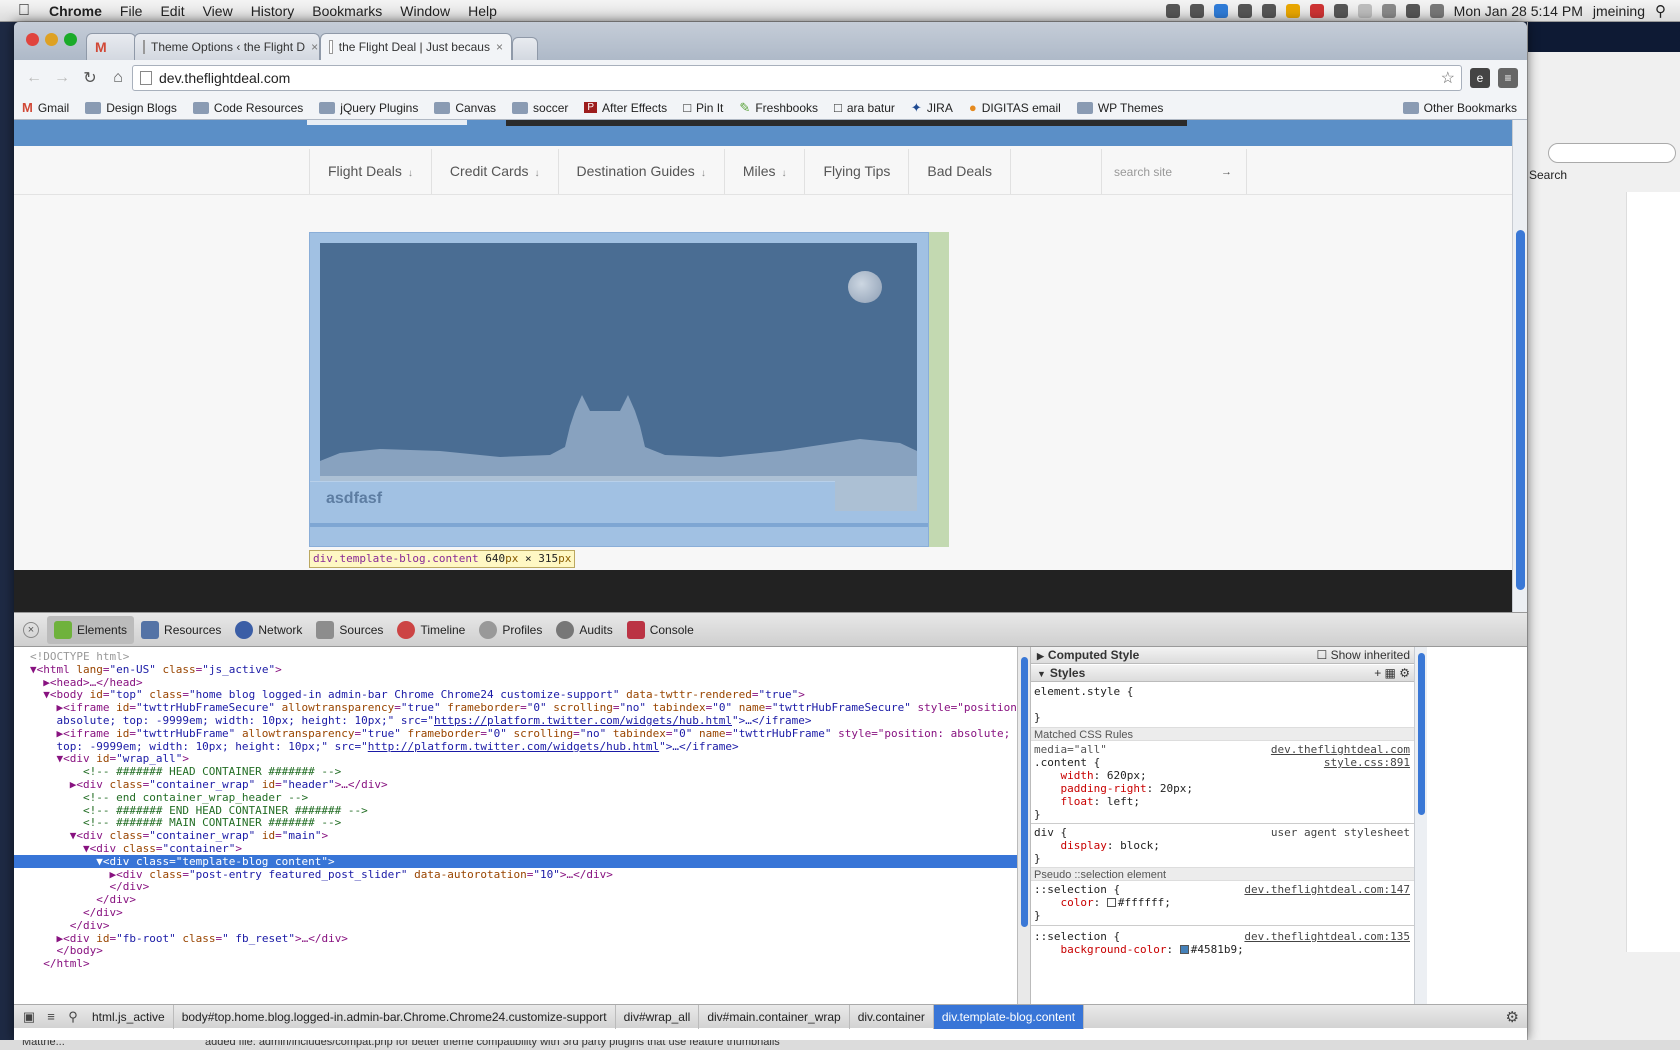  What do you see at coordinates (703, 107) in the screenshot?
I see `bookmark-pin-it: □ Pin It` at bounding box center [703, 107].